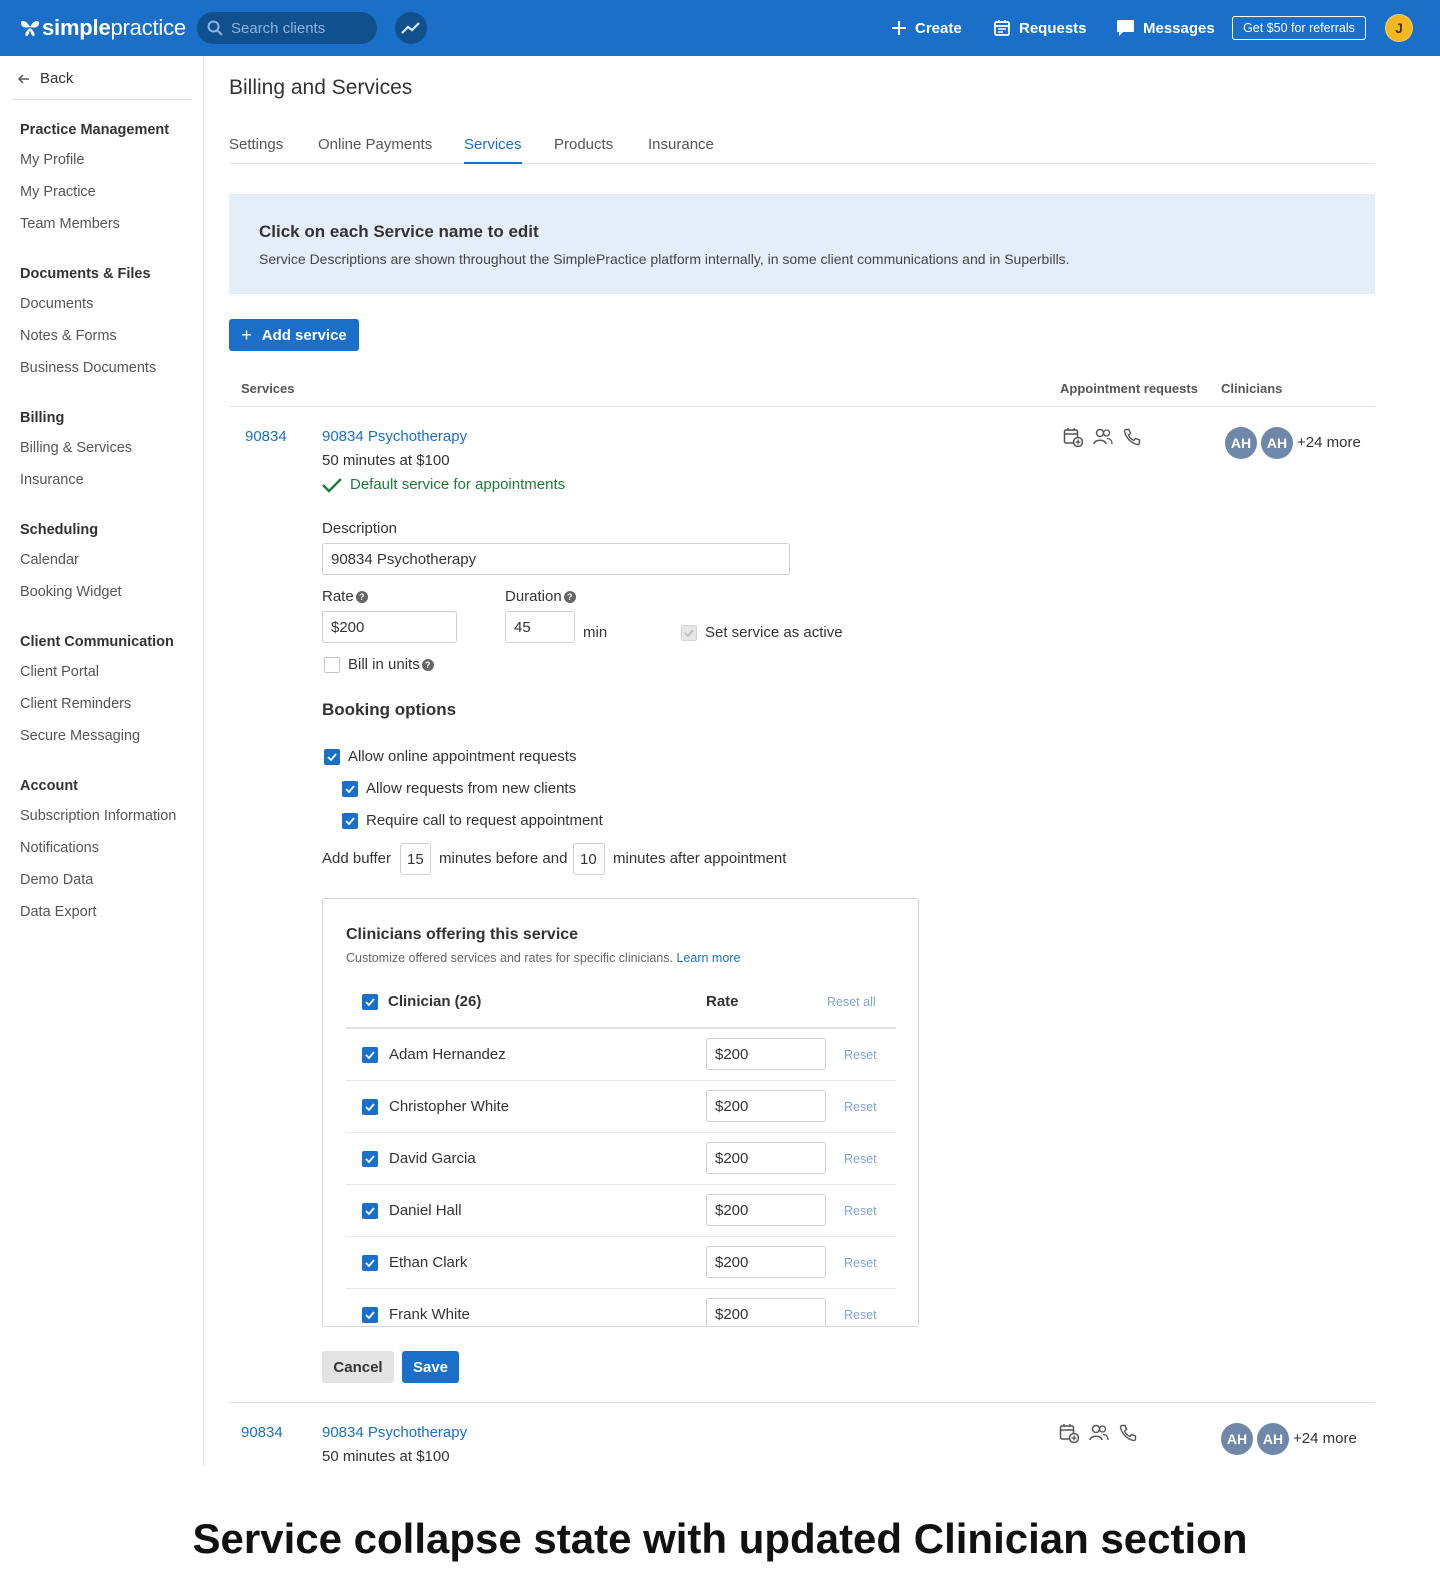  Describe the element at coordinates (246, 334) in the screenshot. I see `plus-icon: +` at that location.